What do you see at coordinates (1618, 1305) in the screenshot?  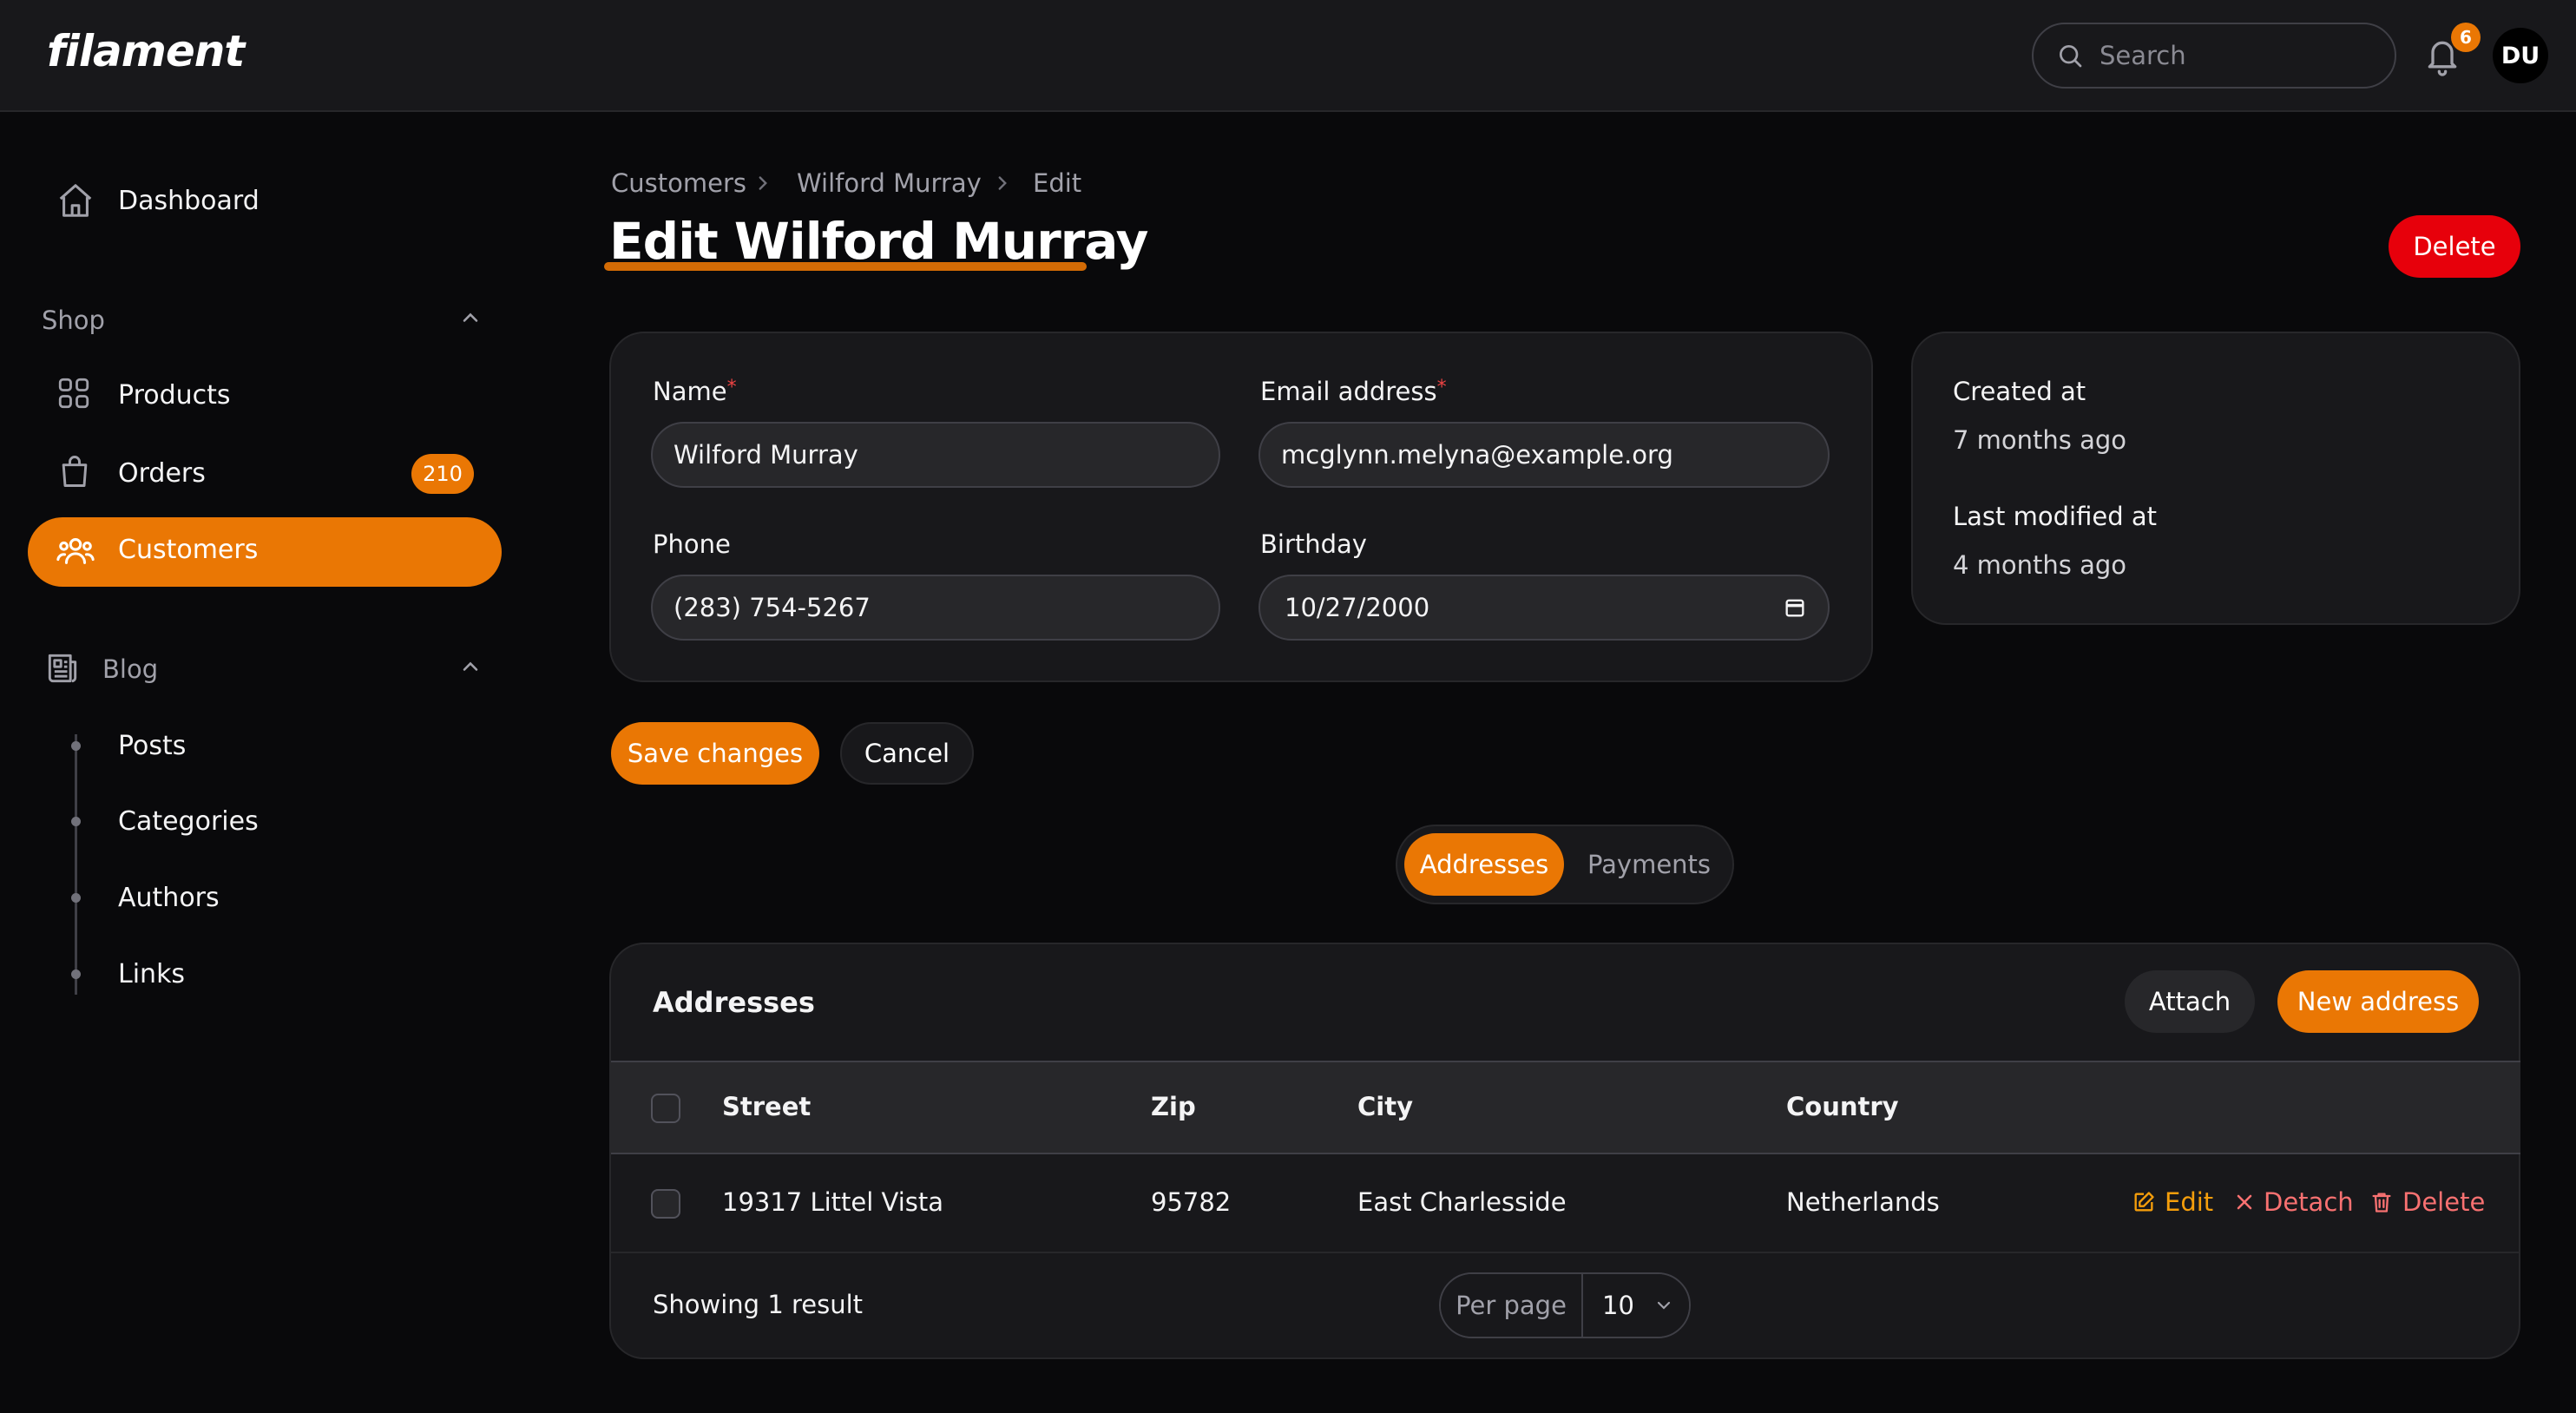 I see `per-page-number: 10` at bounding box center [1618, 1305].